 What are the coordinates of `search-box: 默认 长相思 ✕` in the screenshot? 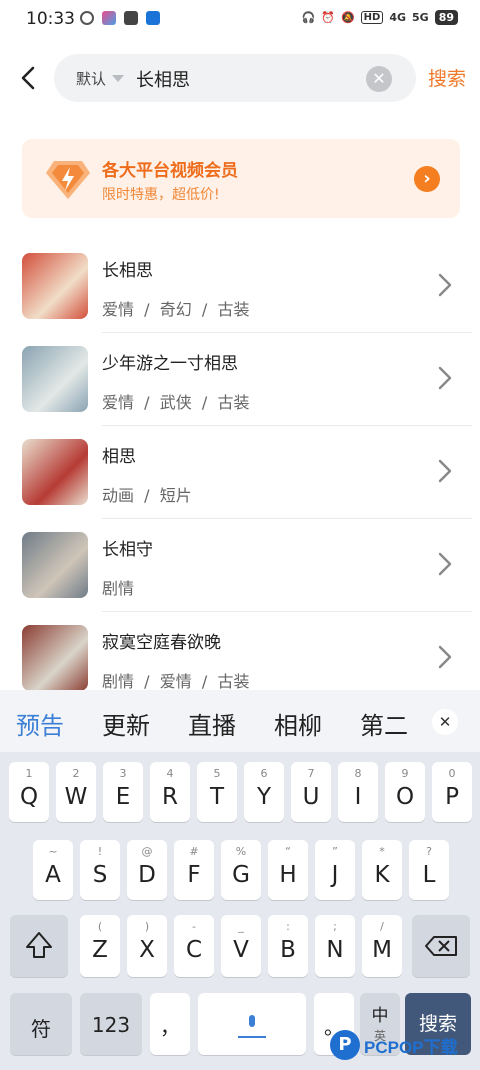 It's located at (235, 78).